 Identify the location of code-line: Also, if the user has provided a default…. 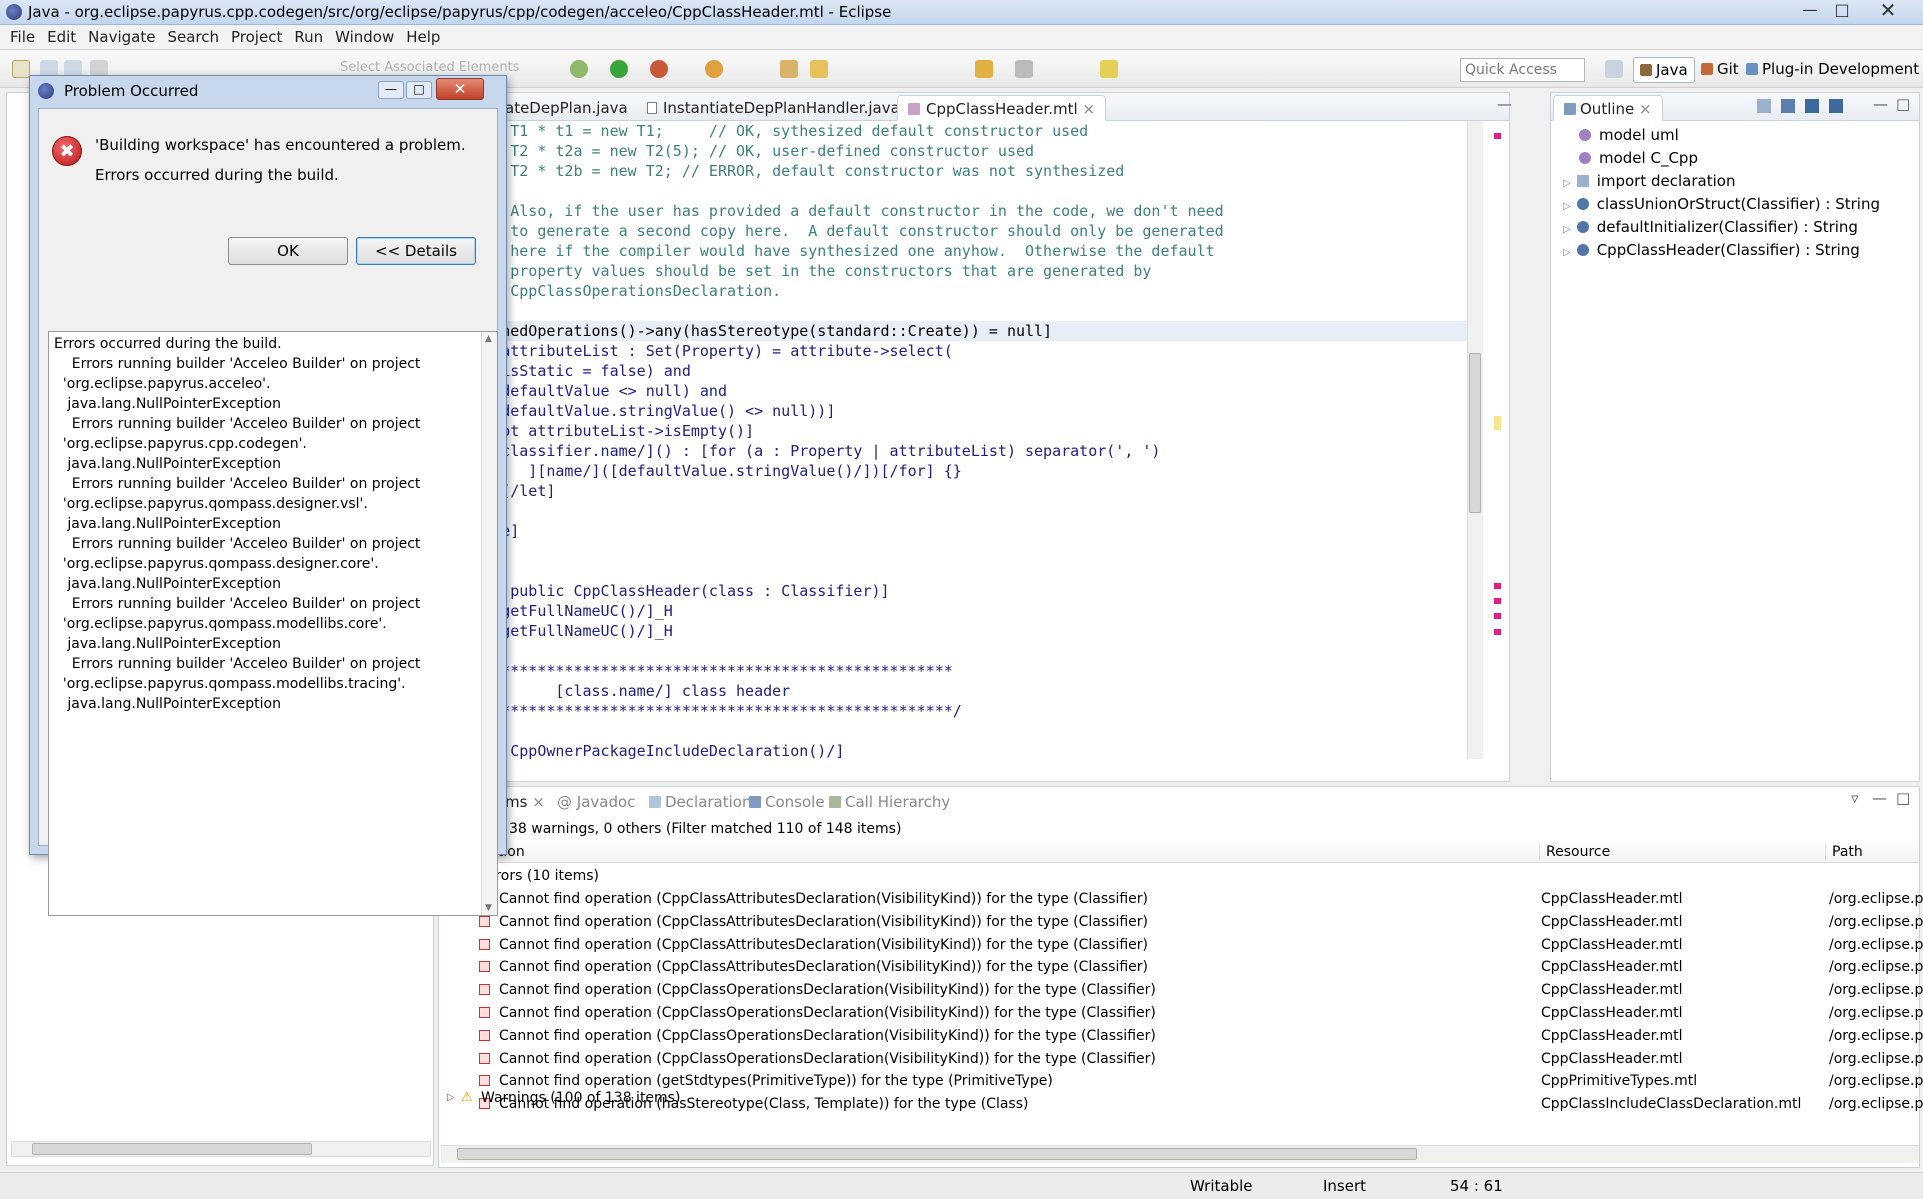
(953, 211).